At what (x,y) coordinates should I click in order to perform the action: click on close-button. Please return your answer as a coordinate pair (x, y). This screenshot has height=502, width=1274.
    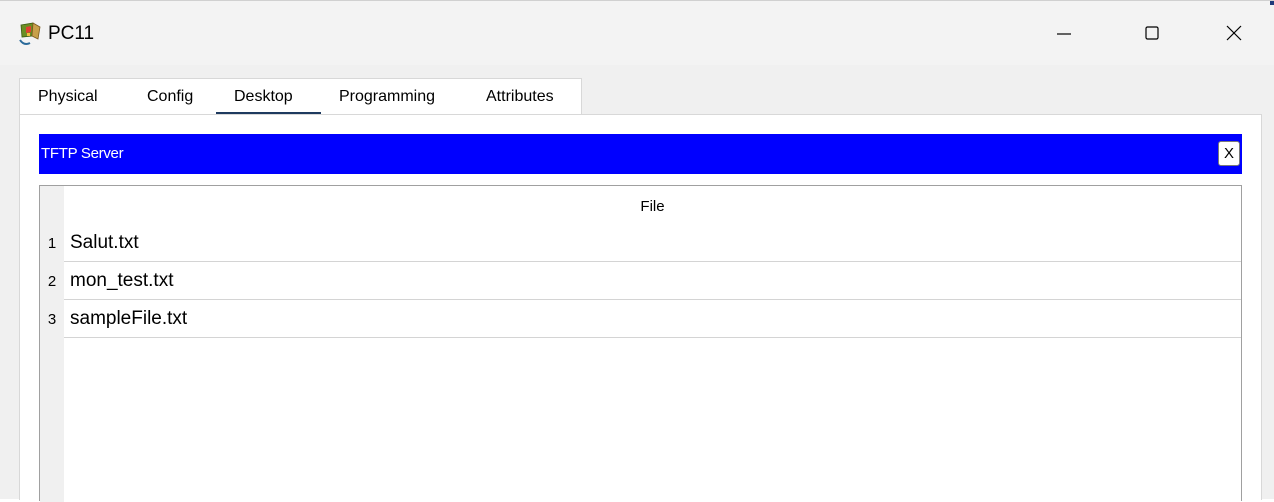
    Looking at the image, I should click on (1234, 33).